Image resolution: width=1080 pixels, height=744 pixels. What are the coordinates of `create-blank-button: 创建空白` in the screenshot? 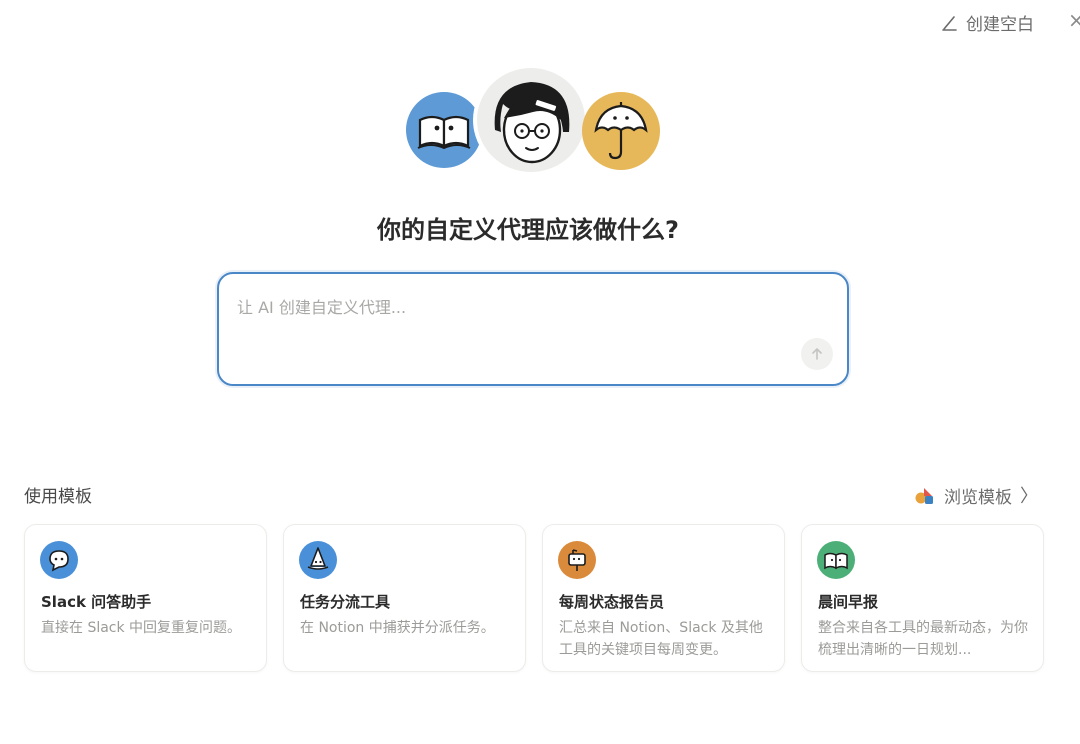 It's located at (987, 22).